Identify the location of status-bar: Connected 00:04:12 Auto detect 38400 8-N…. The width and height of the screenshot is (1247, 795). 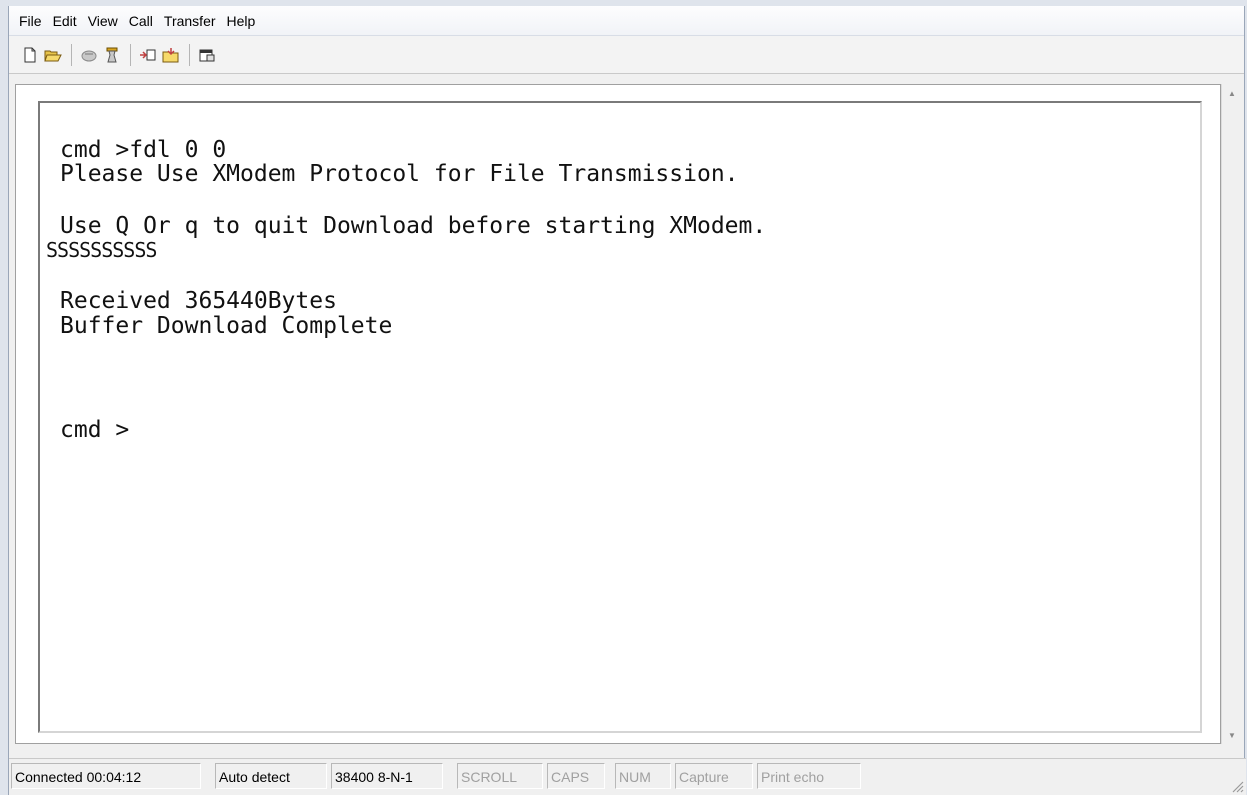
(627, 776).